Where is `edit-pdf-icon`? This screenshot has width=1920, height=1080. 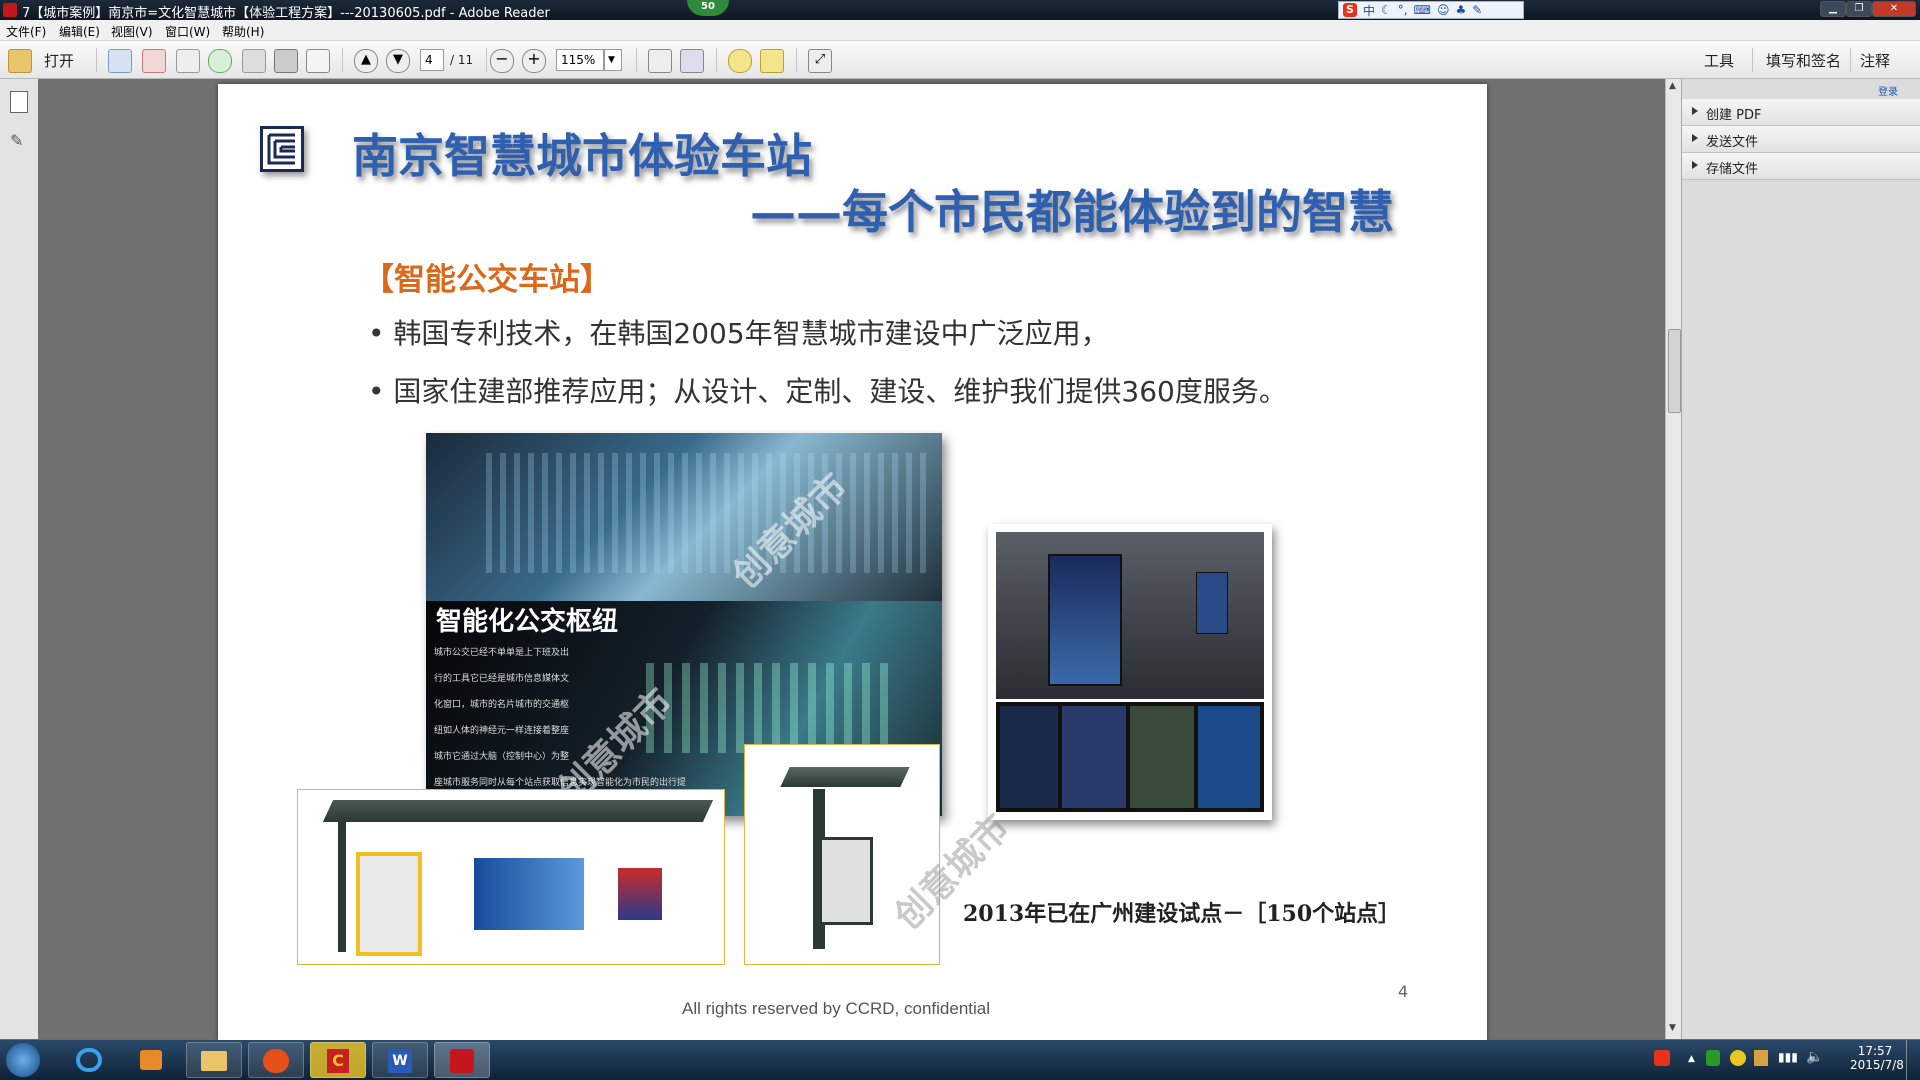 edit-pdf-icon is located at coordinates (188, 61).